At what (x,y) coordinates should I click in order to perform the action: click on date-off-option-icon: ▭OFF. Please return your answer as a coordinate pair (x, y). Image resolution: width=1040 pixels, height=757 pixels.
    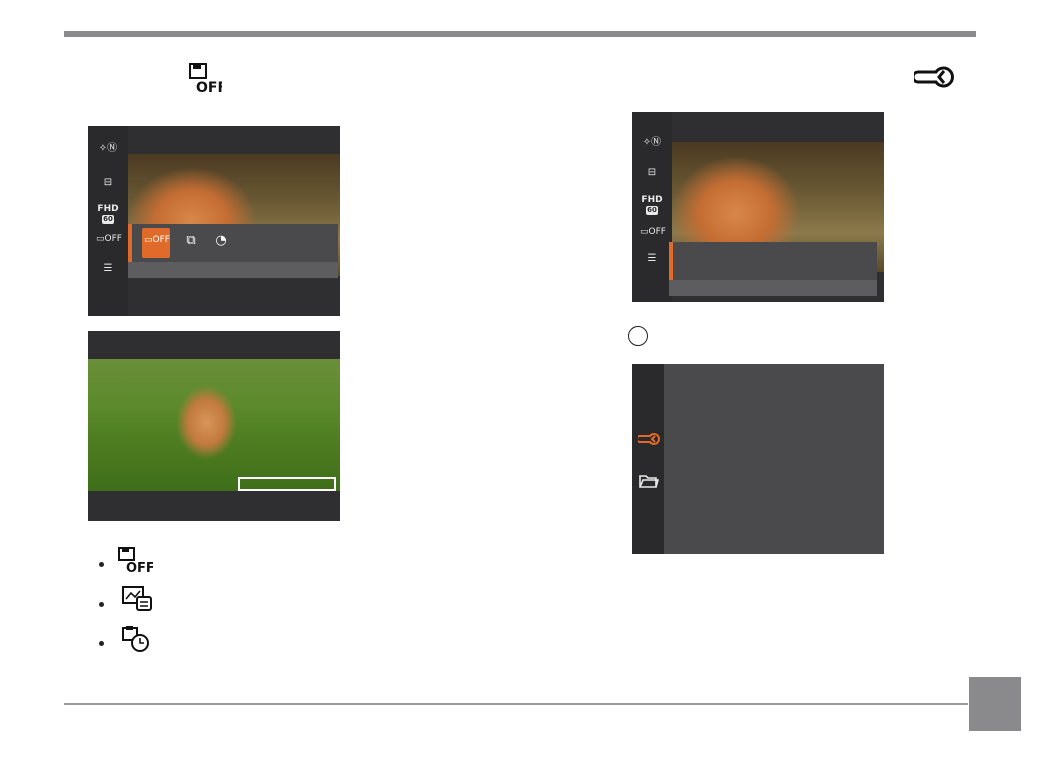
    Looking at the image, I should click on (157, 240).